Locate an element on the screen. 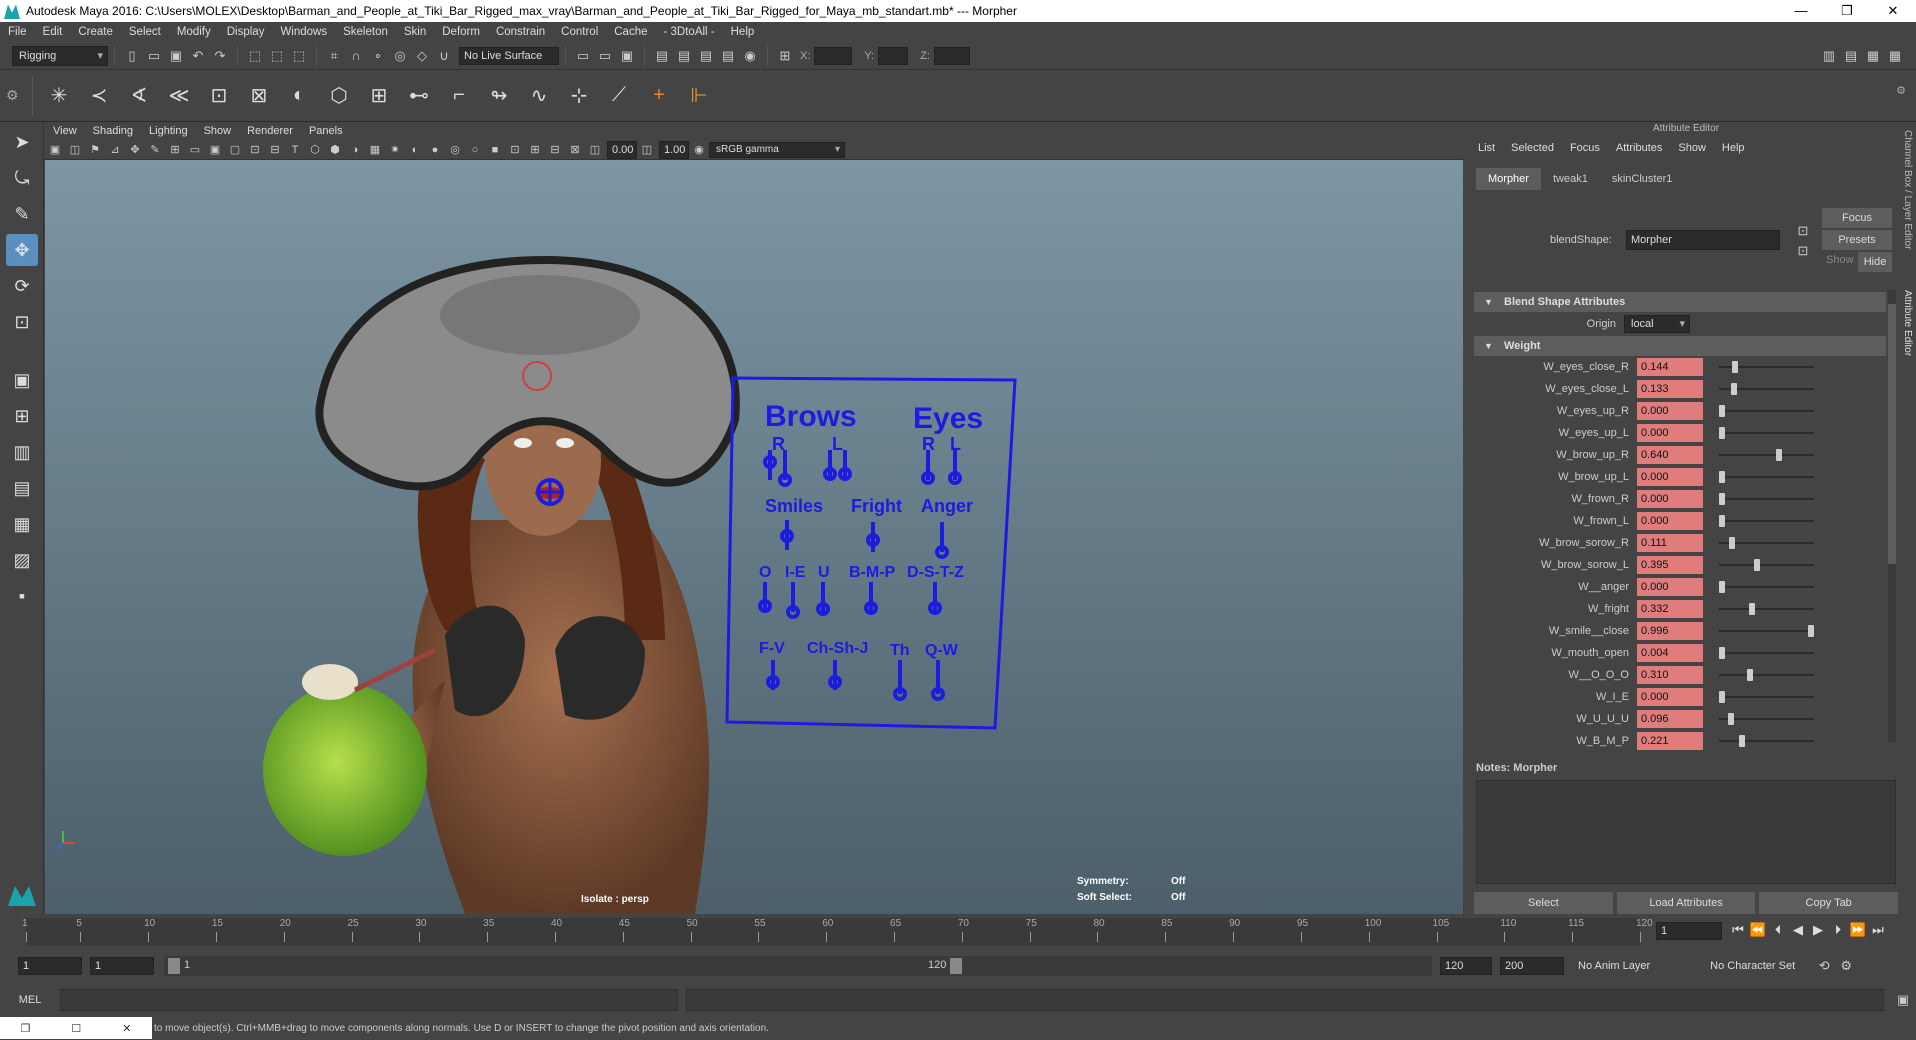 The image size is (1916, 1040). notes-textarea is located at coordinates (1686, 832).